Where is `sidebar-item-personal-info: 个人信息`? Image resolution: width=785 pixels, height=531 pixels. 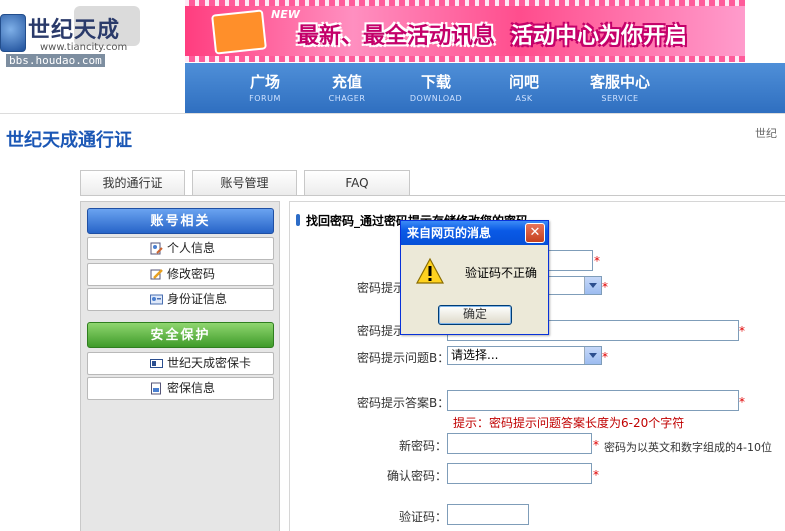
sidebar-item-personal-info: 个人信息 is located at coordinates (180, 248).